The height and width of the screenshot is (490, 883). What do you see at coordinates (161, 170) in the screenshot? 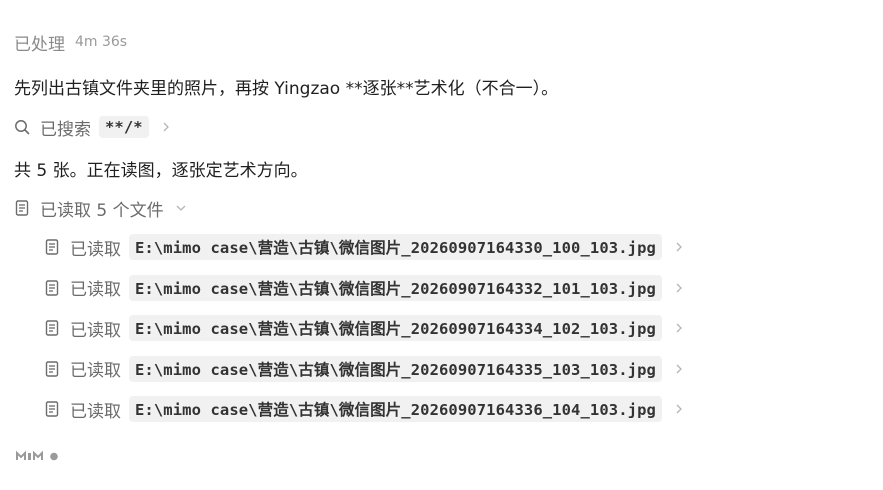
I see `assistant-message: 共 5 张。正在读图，逐张定艺术方向。` at bounding box center [161, 170].